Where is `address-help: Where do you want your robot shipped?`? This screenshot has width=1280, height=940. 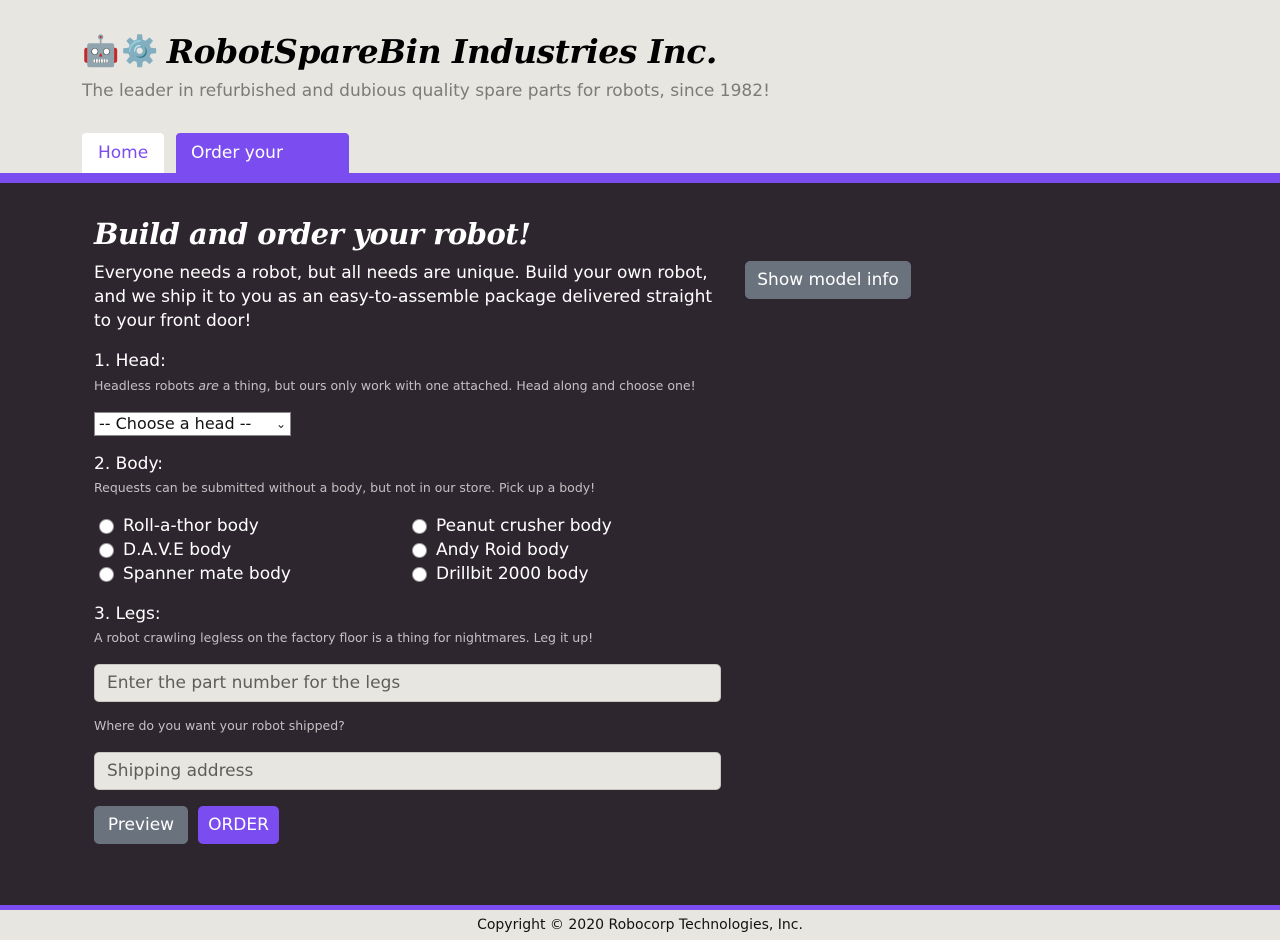
address-help: Where do you want your robot shipped? is located at coordinates (219, 725).